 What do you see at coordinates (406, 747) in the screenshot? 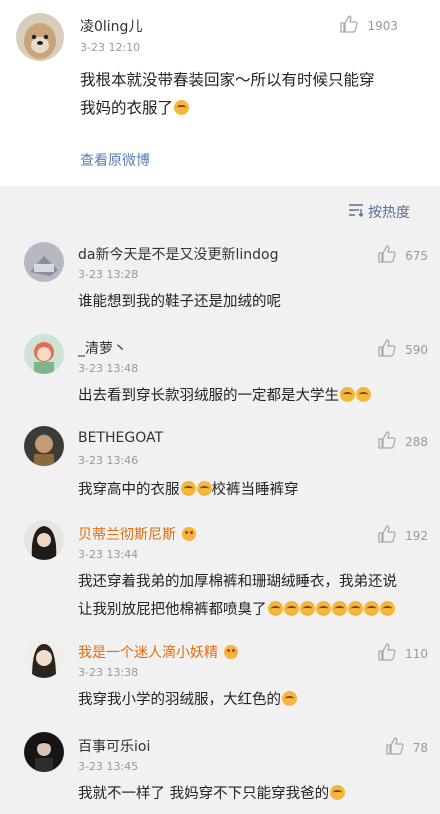
I see `comment-like-button: 78` at bounding box center [406, 747].